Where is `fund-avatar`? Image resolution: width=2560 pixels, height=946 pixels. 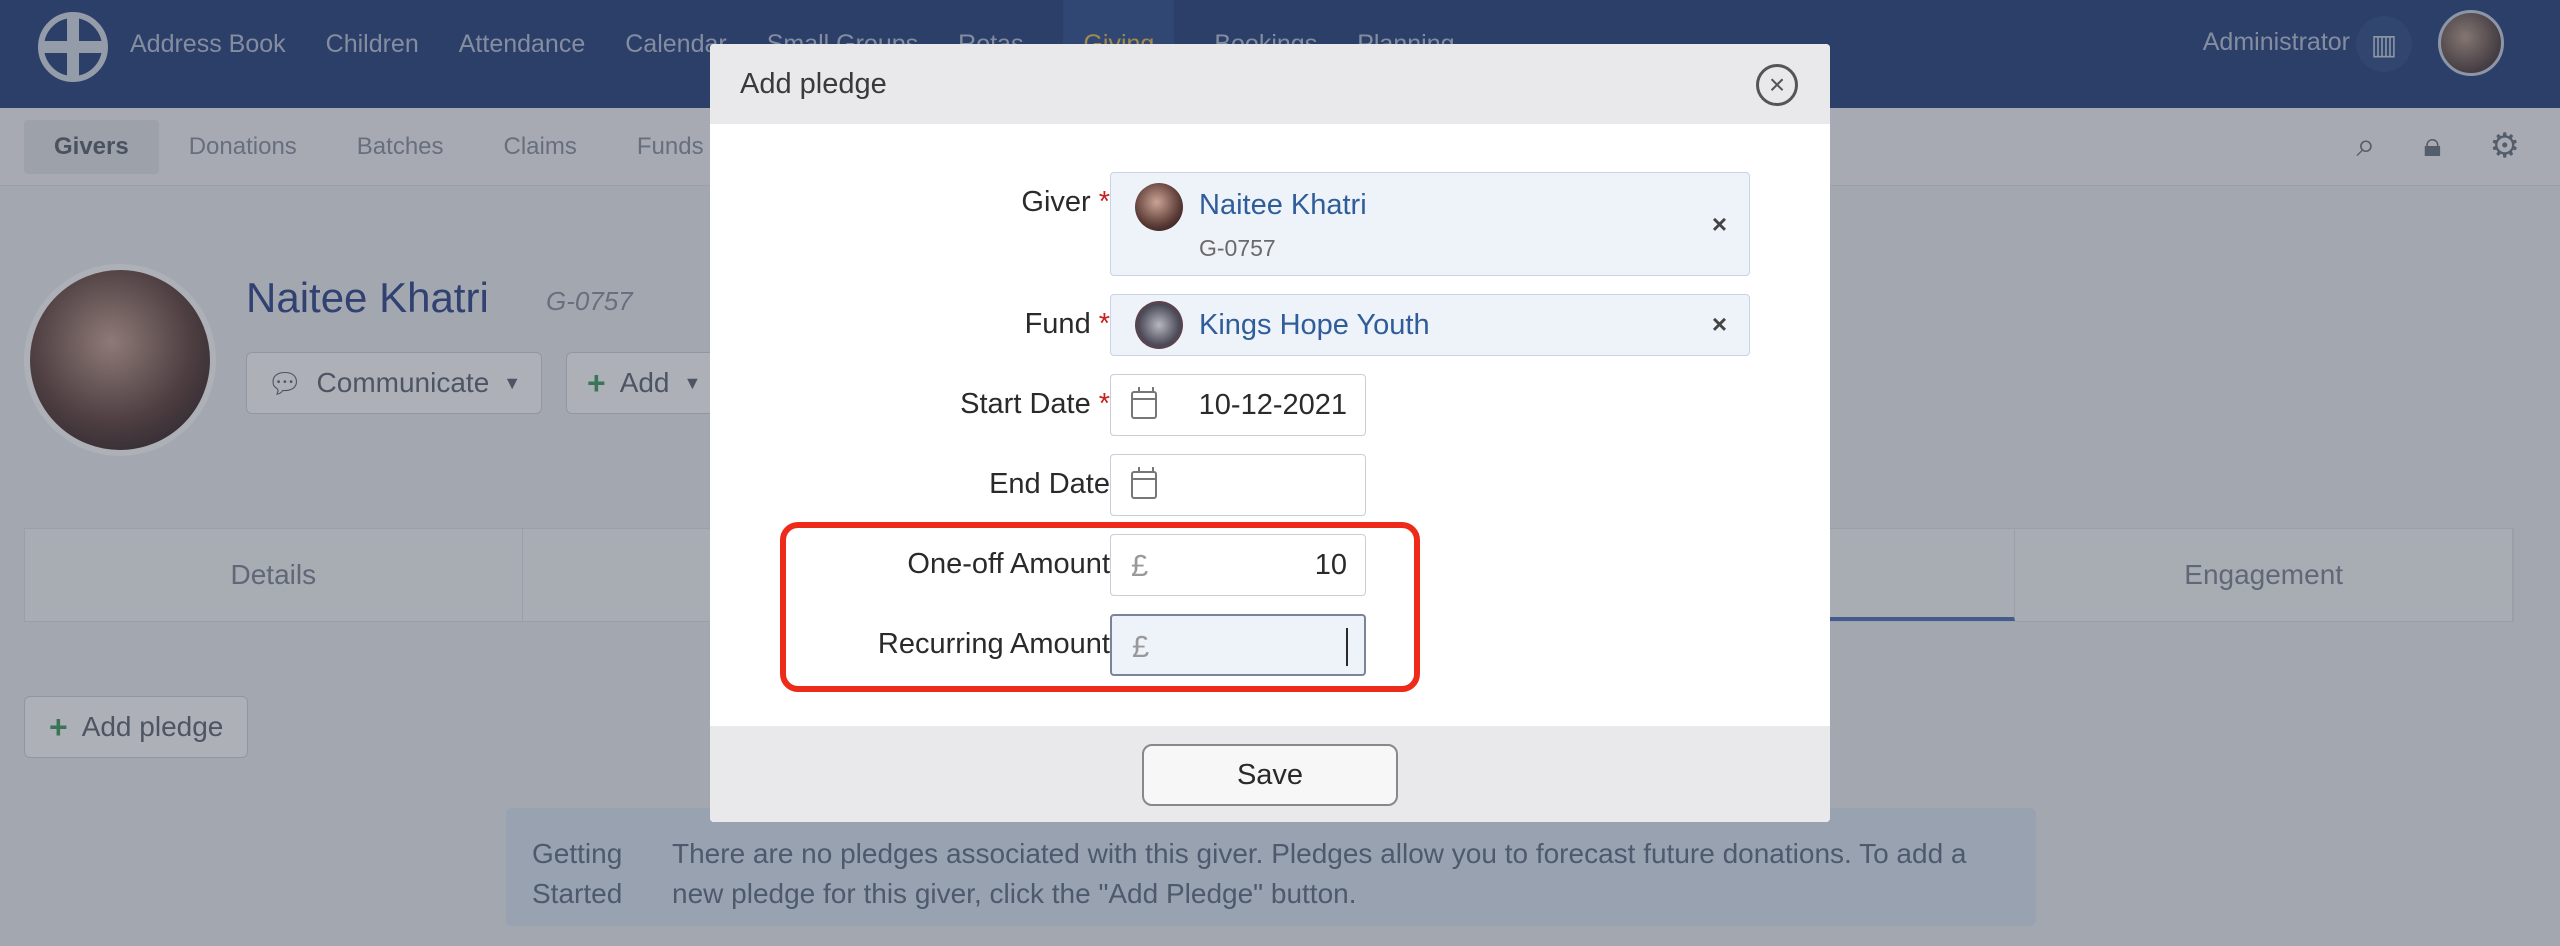 fund-avatar is located at coordinates (1159, 325).